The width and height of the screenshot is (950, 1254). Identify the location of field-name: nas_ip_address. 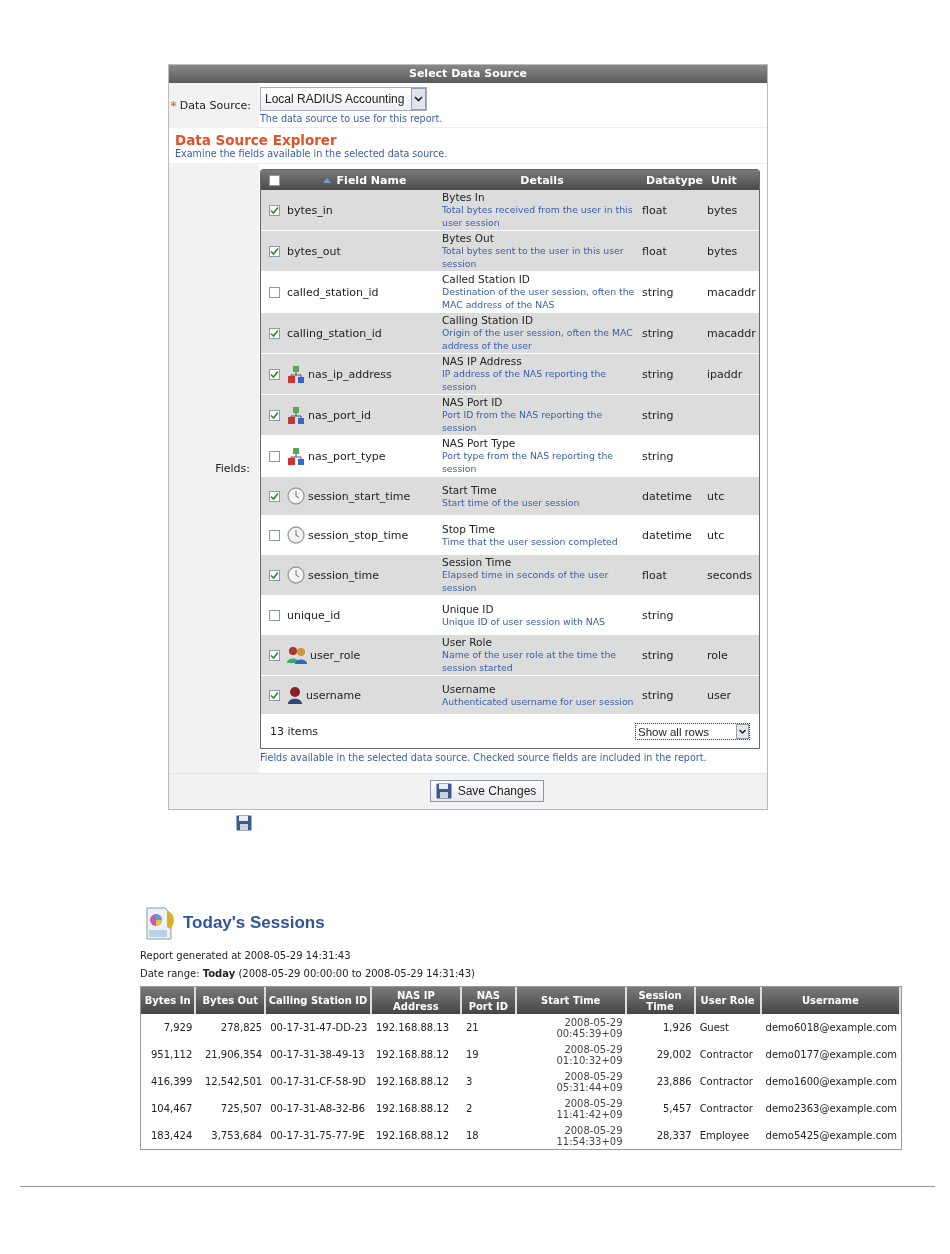
(350, 374).